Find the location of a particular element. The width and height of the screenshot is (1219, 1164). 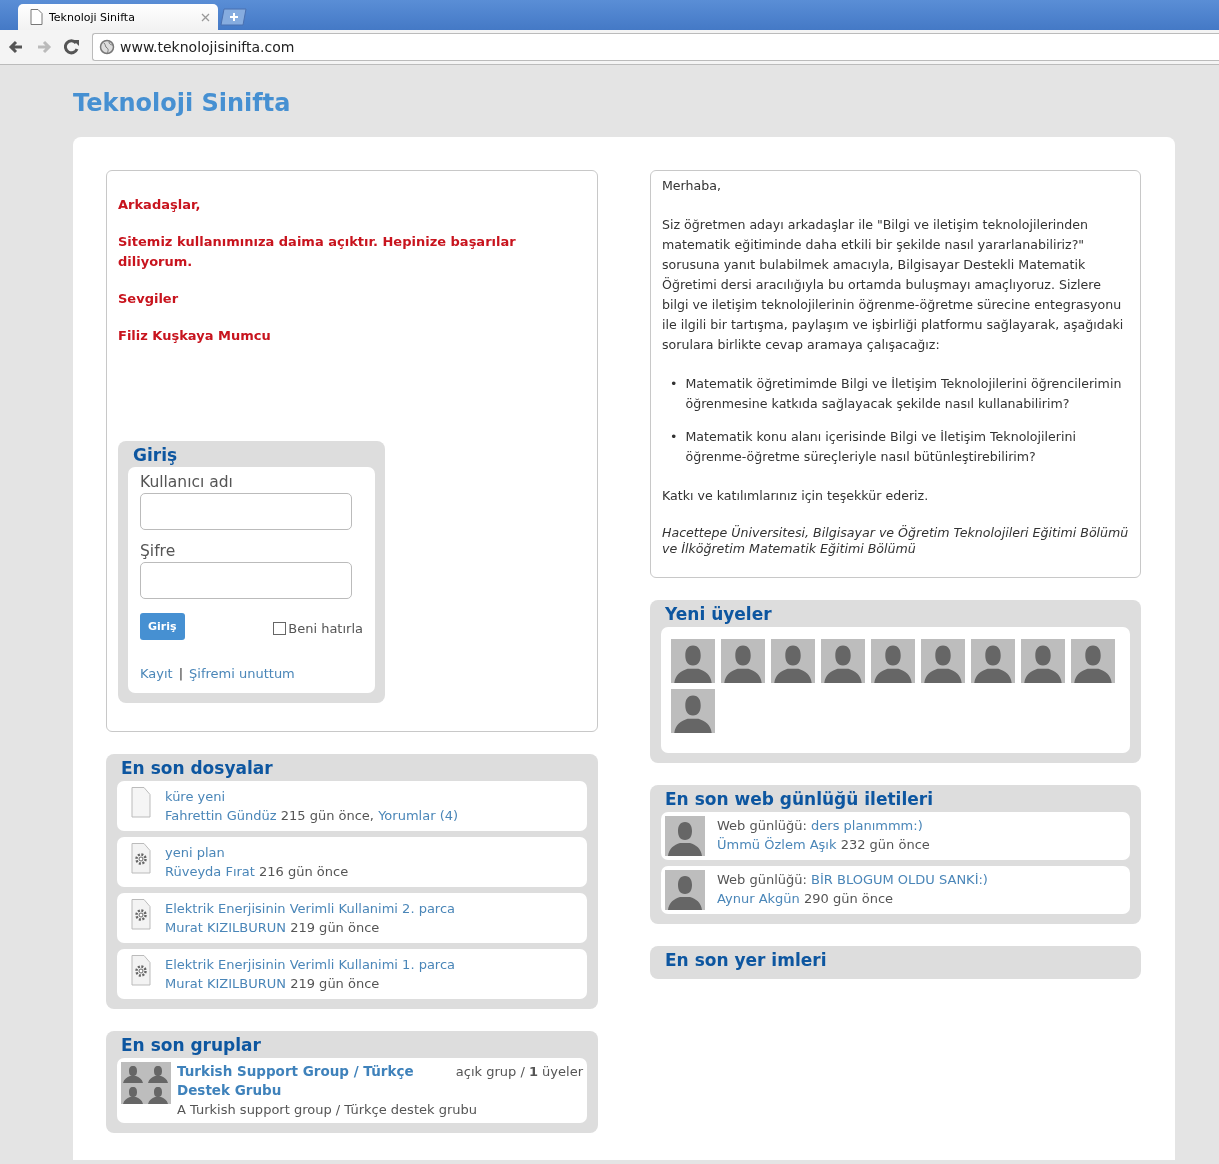

file-link: Elektrik Enerjisinin Verimli Kullanimi 2. parca is located at coordinates (310, 908).